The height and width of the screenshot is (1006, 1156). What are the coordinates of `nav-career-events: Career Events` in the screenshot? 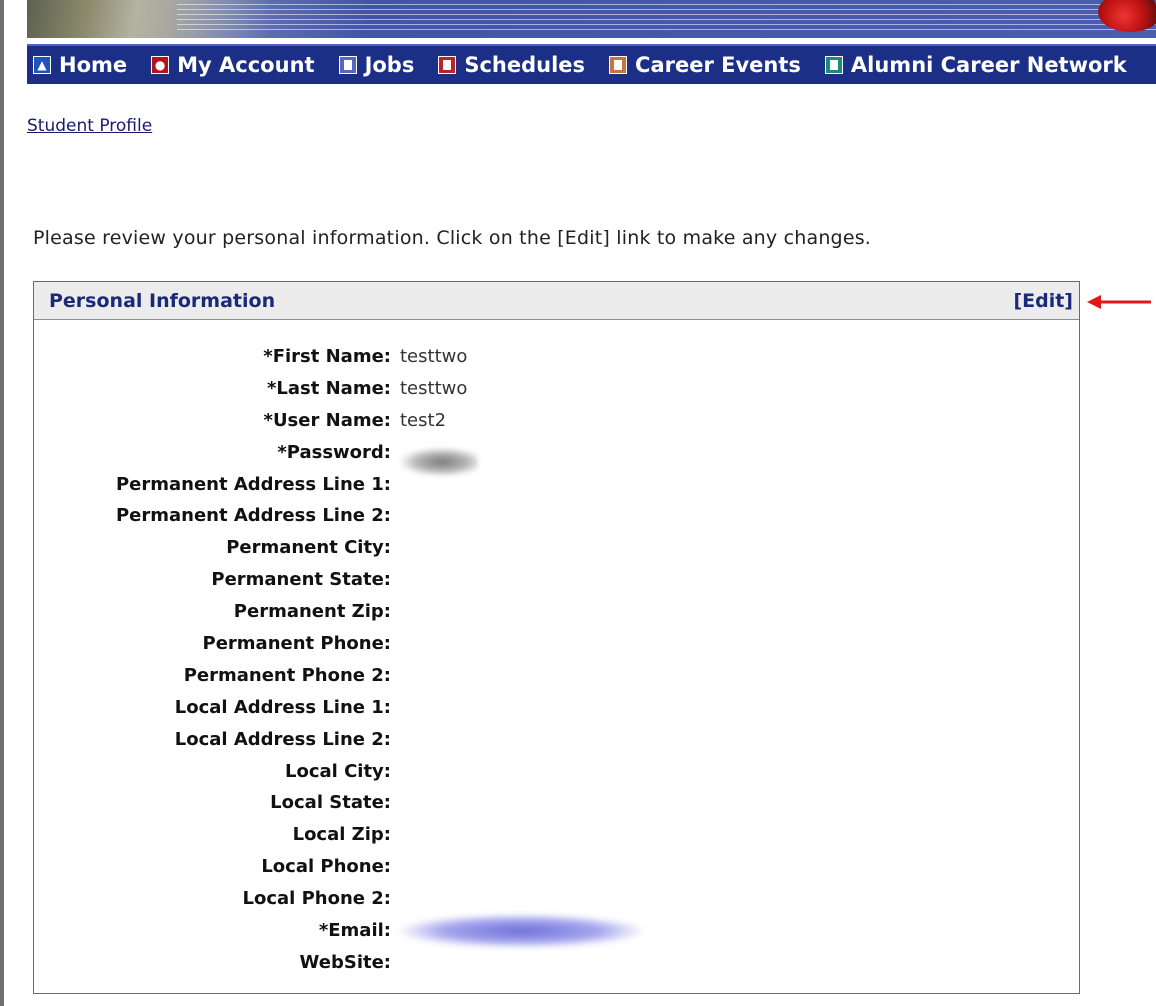 It's located at (705, 65).